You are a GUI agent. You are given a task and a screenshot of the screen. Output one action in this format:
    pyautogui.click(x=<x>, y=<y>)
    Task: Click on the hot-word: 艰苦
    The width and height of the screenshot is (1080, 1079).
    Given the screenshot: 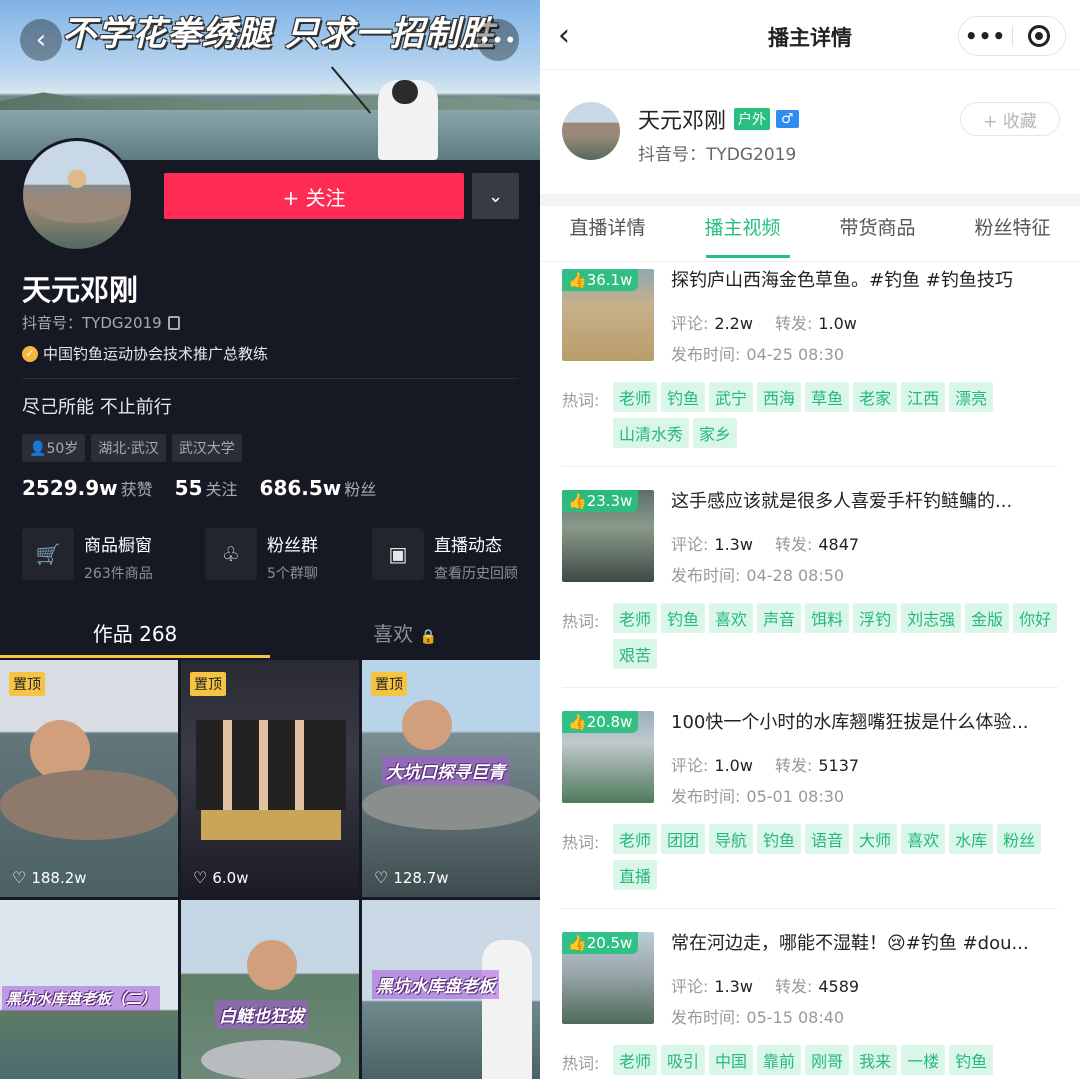 What is the action you would take?
    pyautogui.click(x=635, y=654)
    